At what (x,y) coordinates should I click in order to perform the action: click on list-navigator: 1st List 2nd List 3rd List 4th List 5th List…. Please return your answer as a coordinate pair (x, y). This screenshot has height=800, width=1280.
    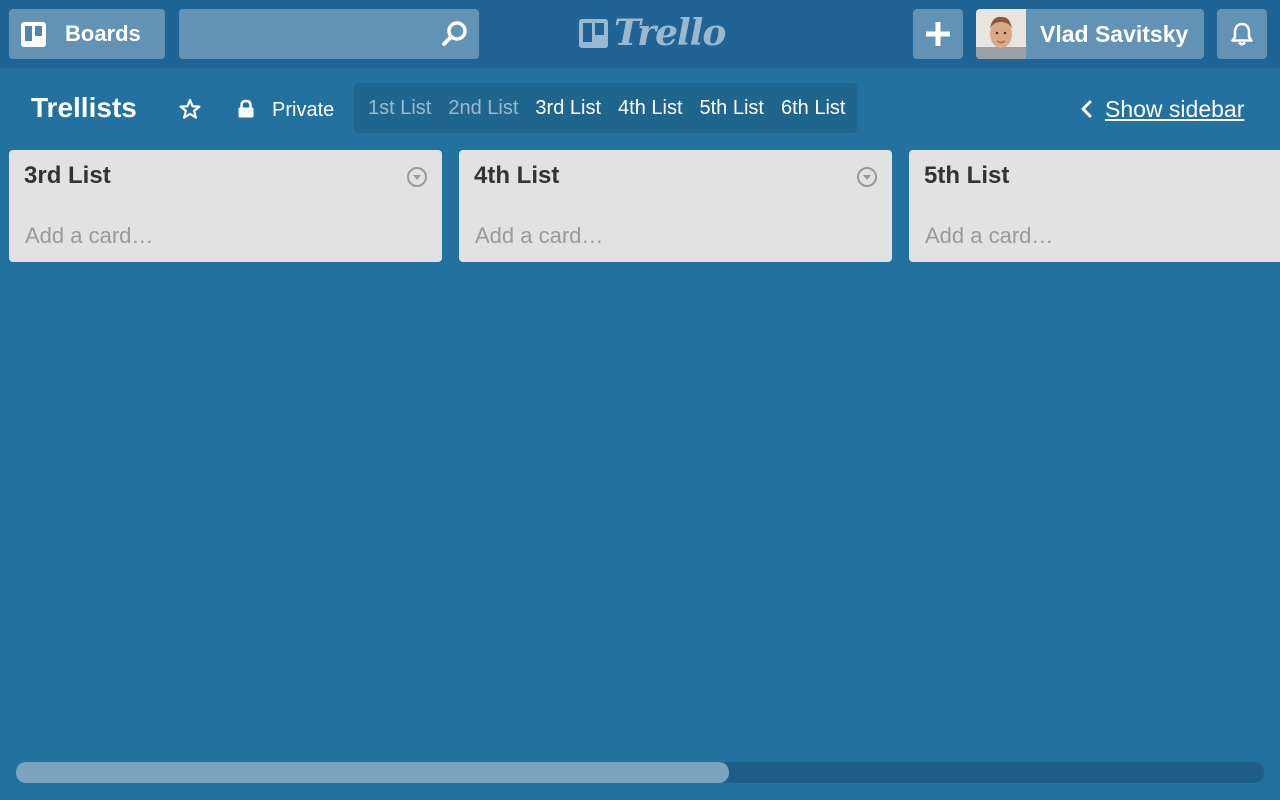
    Looking at the image, I should click on (605, 108).